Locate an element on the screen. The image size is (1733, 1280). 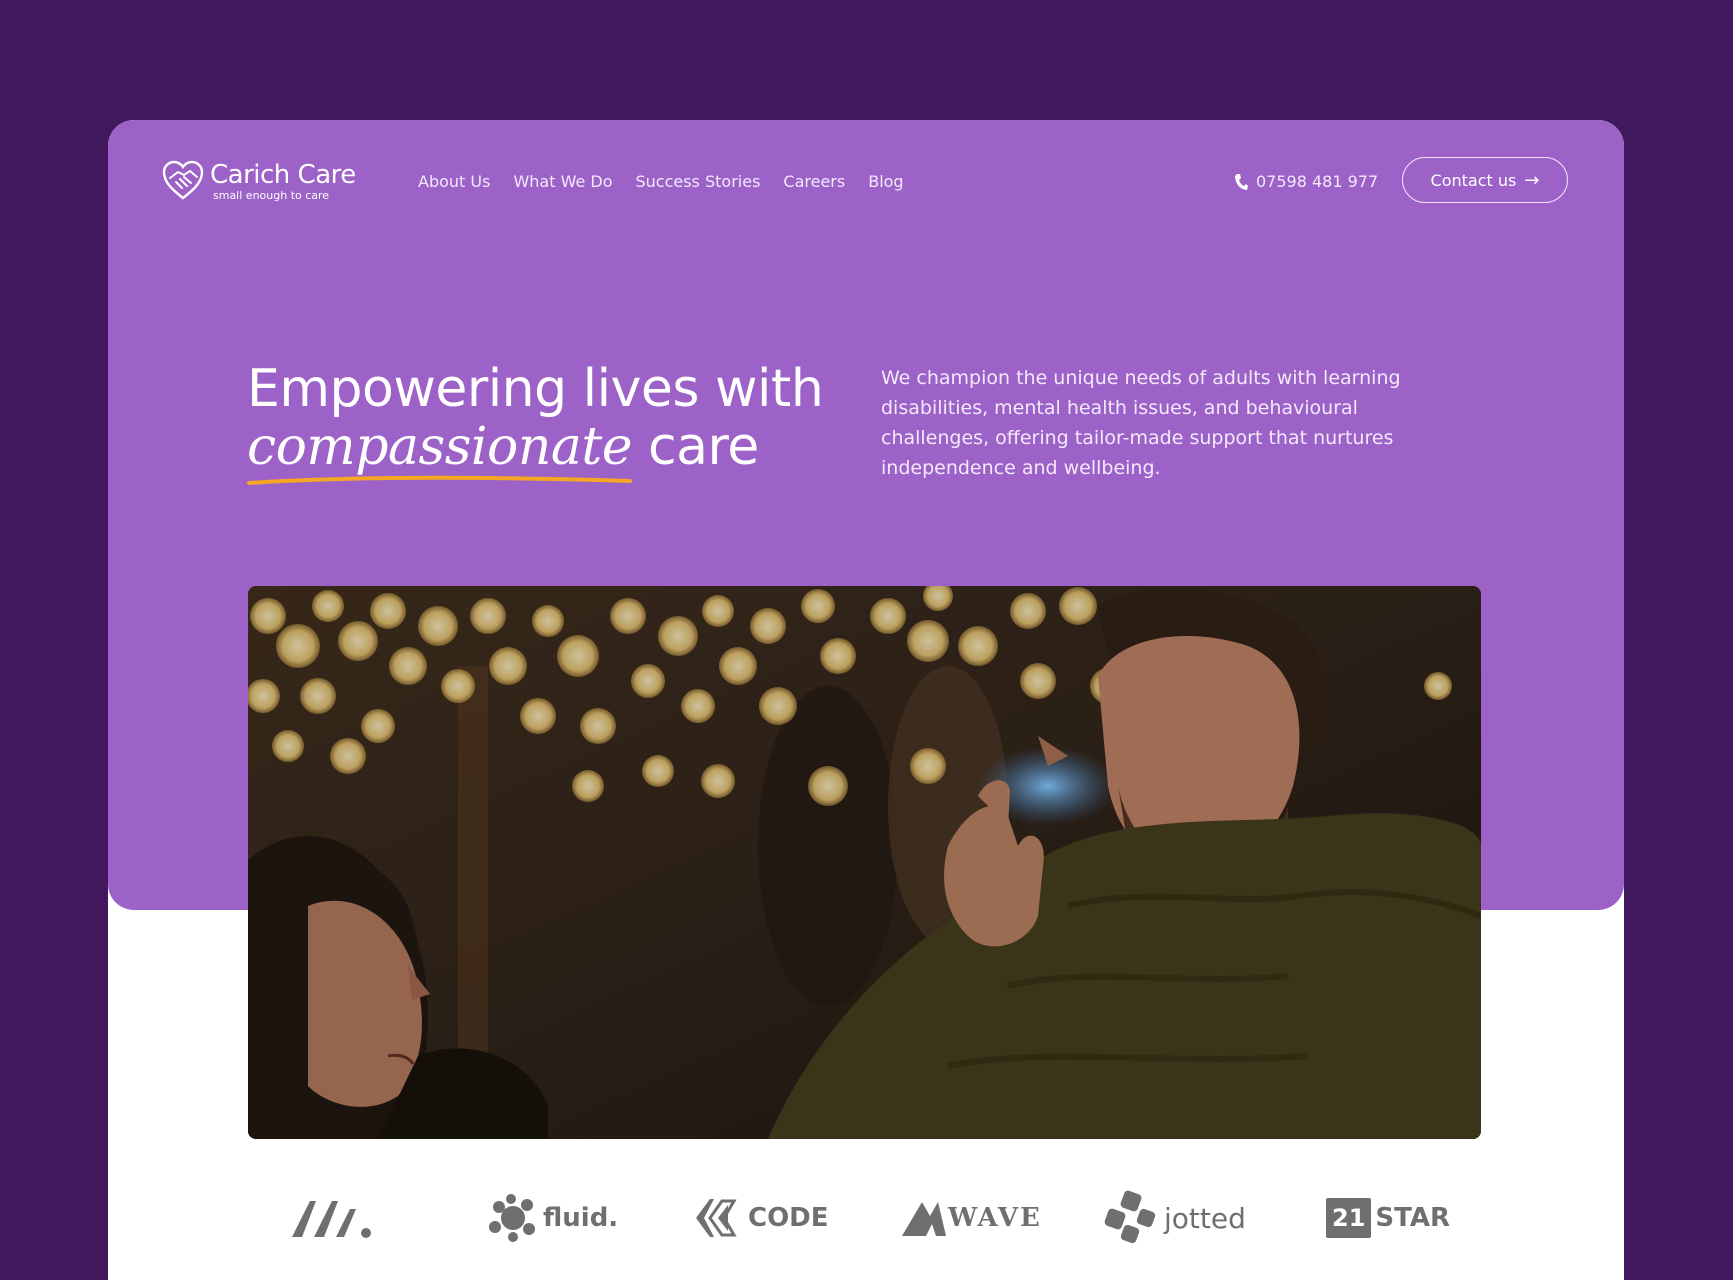
headline-accent-word: compassionate is located at coordinates (440, 451).